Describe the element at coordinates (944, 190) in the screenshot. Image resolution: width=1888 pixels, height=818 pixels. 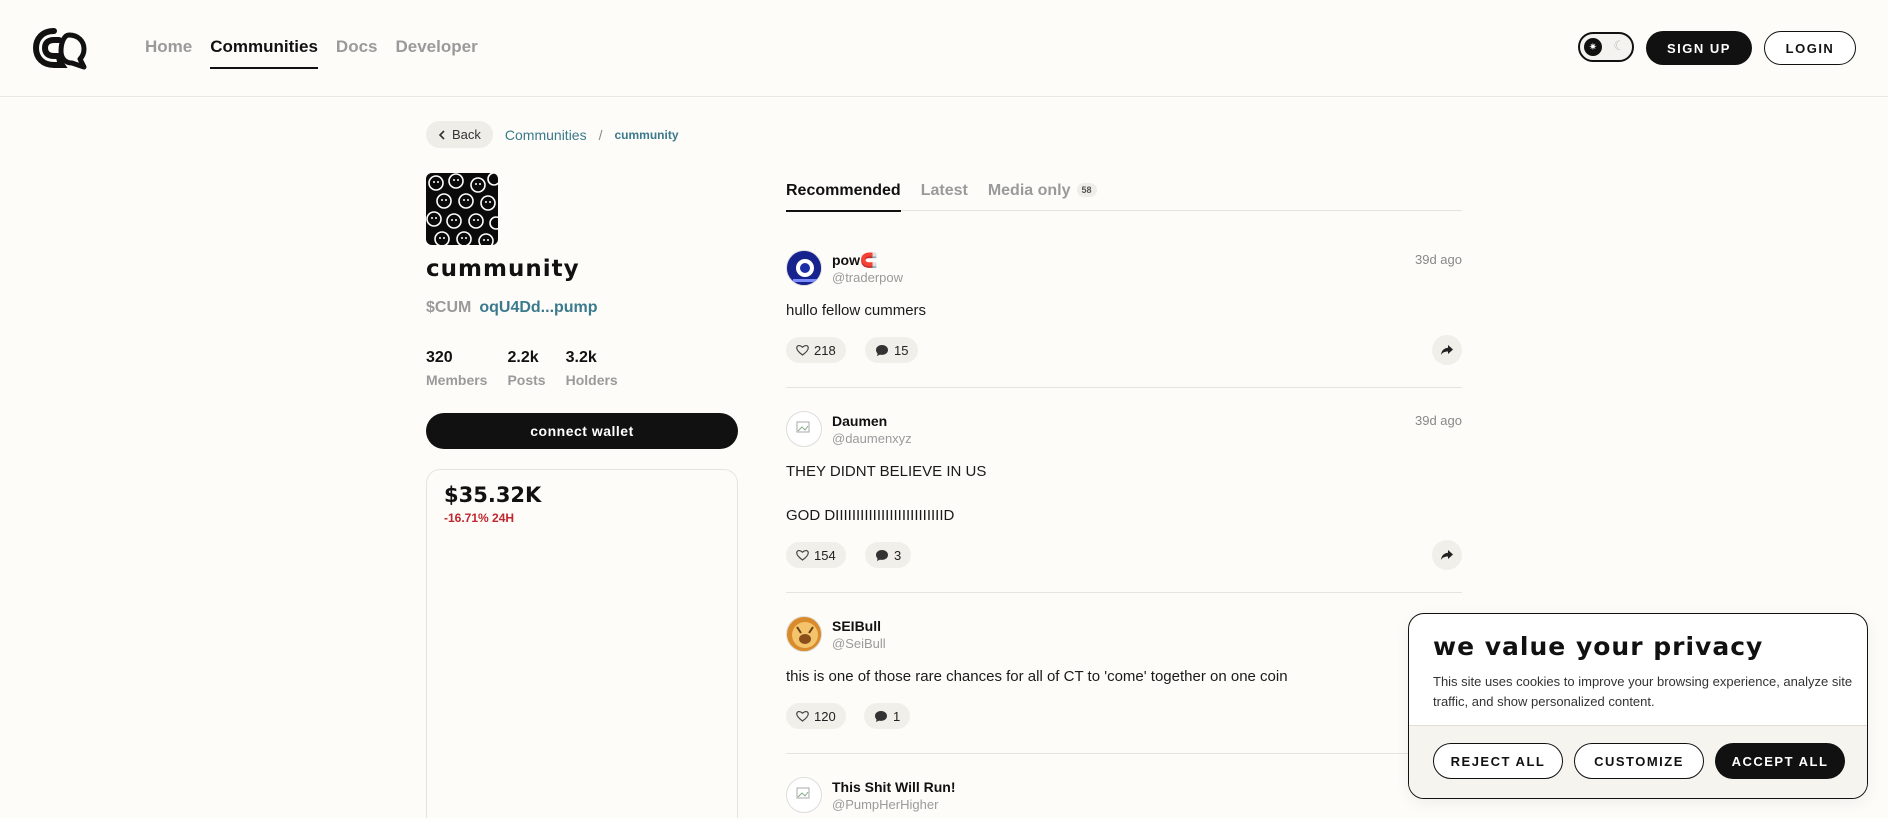
I see `tab-latest-label: Latest` at that location.